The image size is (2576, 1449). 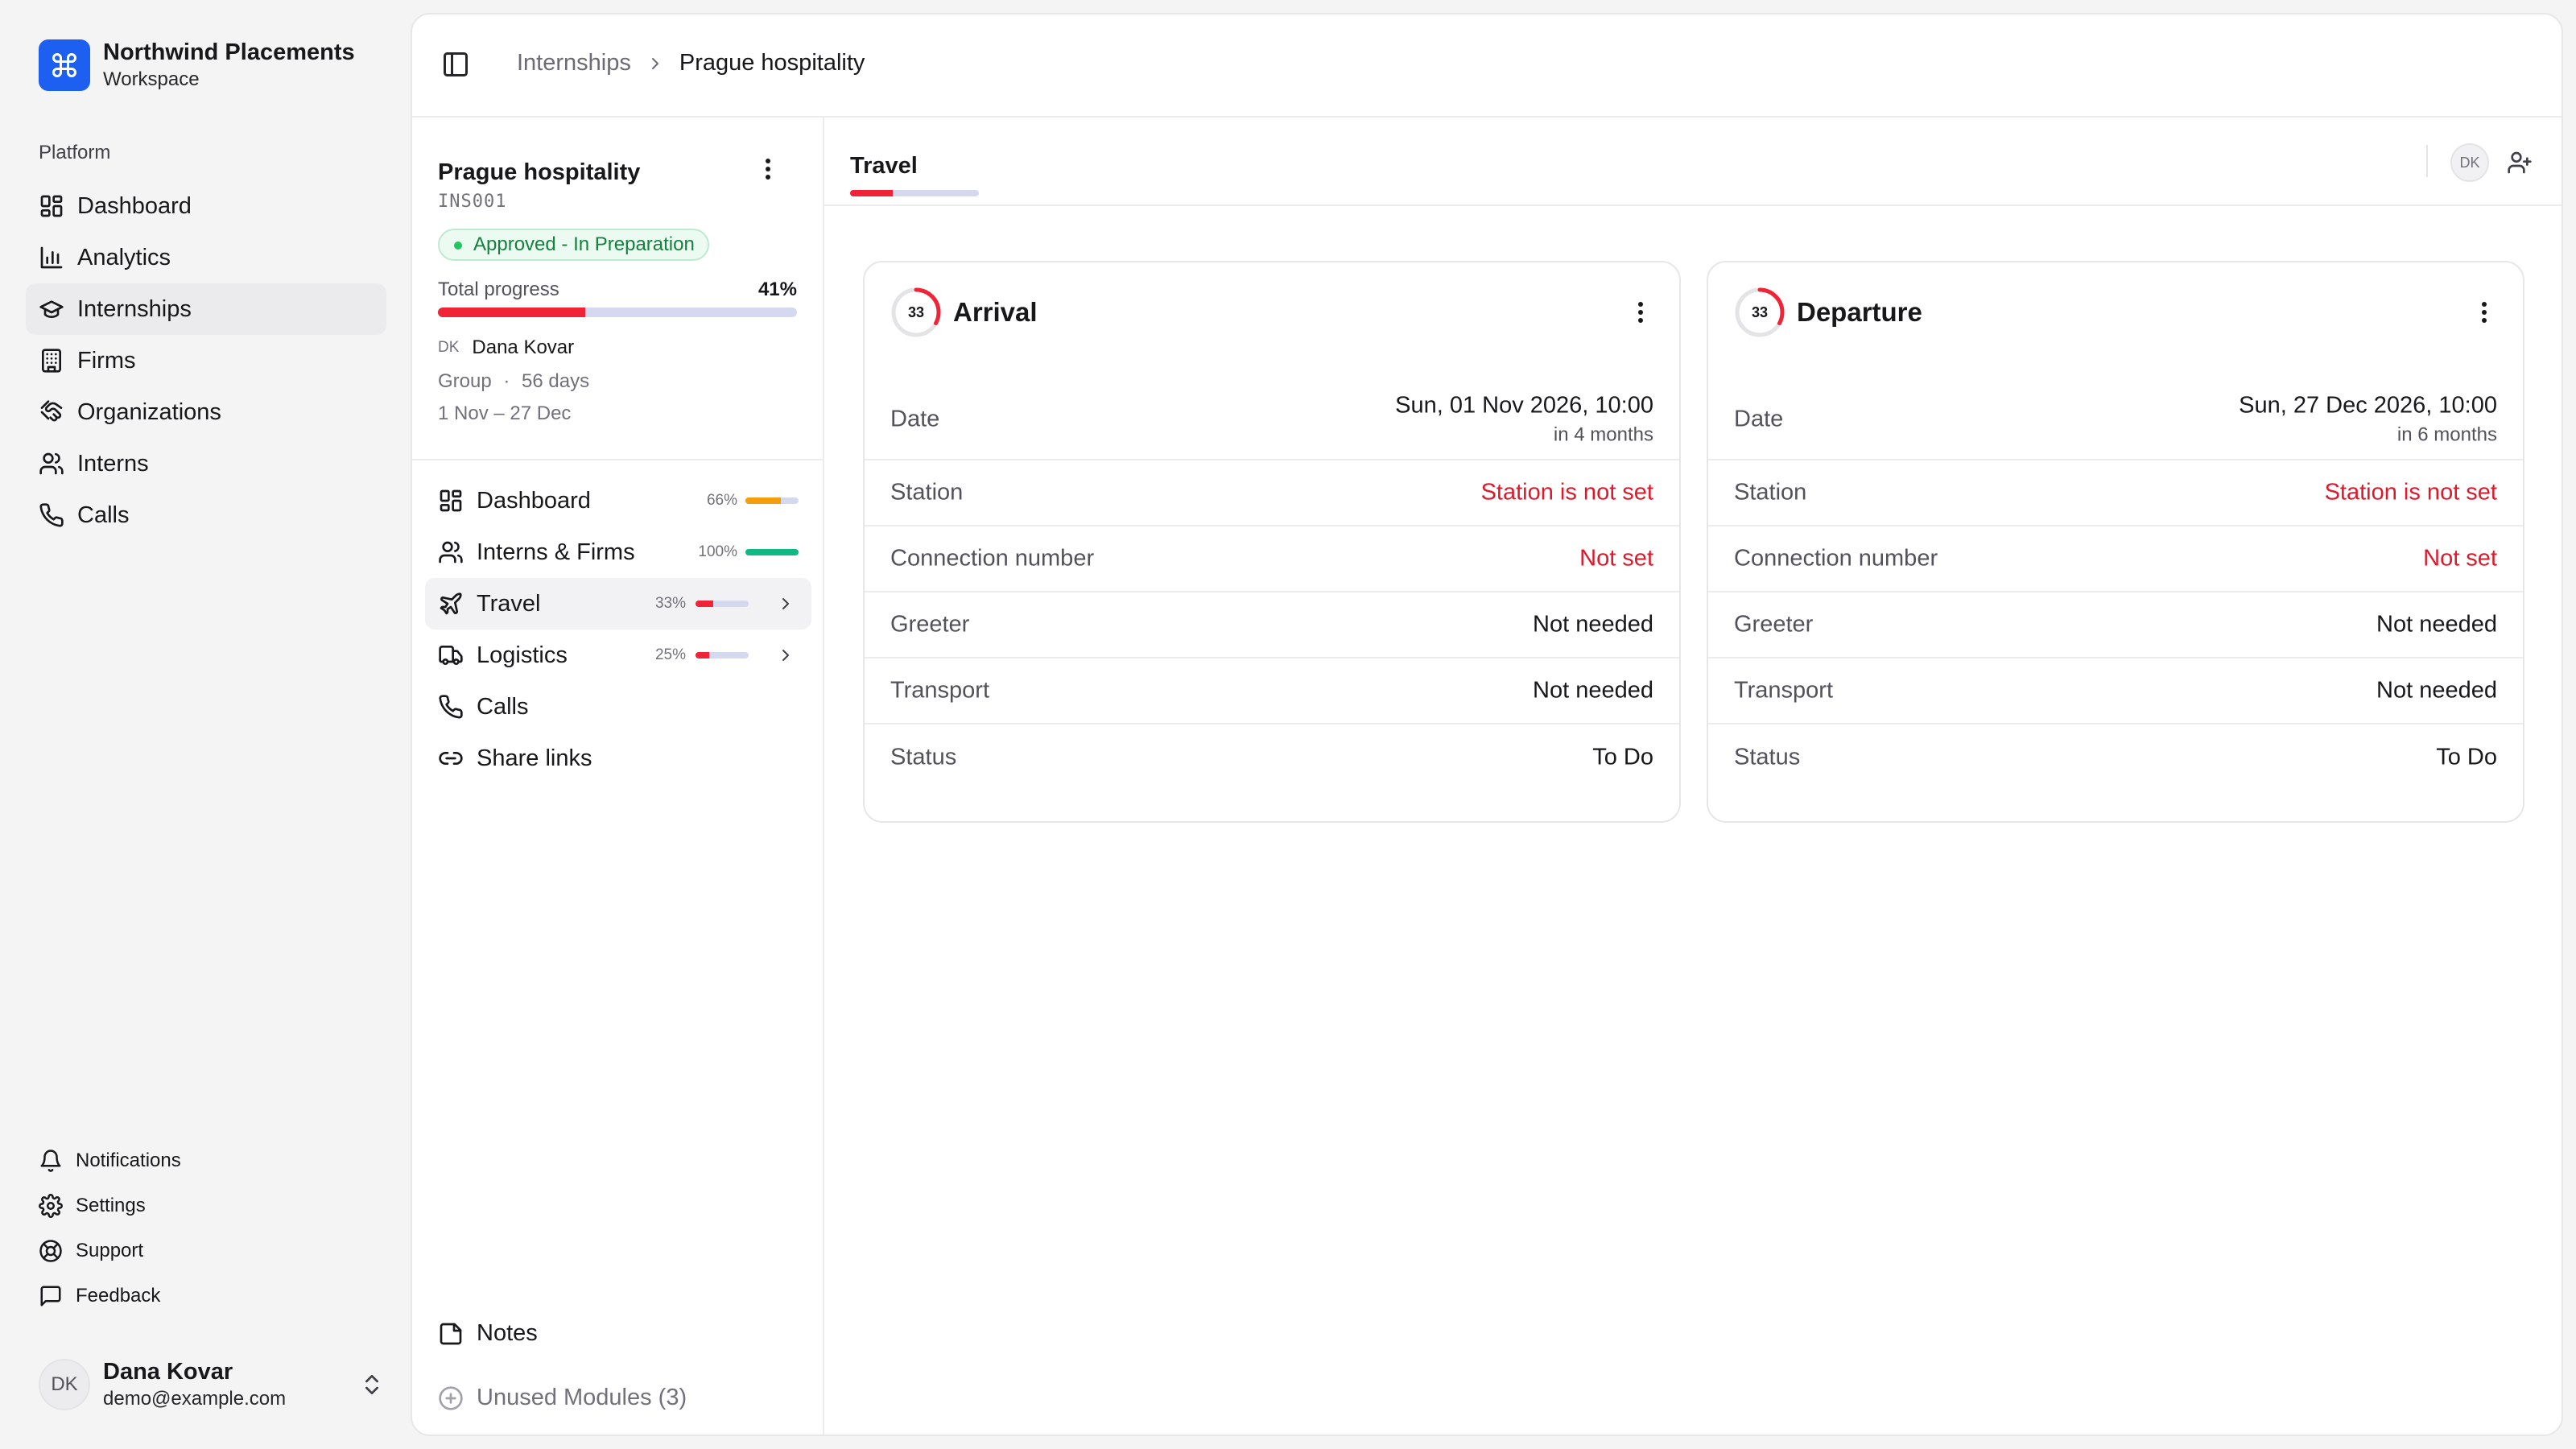 What do you see at coordinates (717, 551) in the screenshot?
I see `module-percent: 100%` at bounding box center [717, 551].